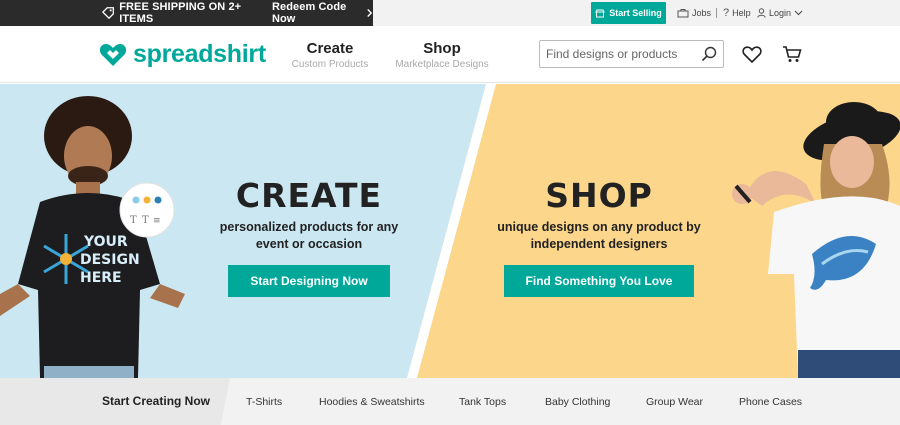 The image size is (900, 425). I want to click on model-shop-image, so click(816, 240).